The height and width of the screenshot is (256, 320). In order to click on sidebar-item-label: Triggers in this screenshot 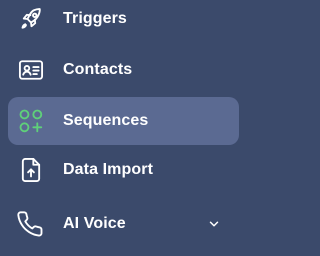, I will do `click(95, 18)`.